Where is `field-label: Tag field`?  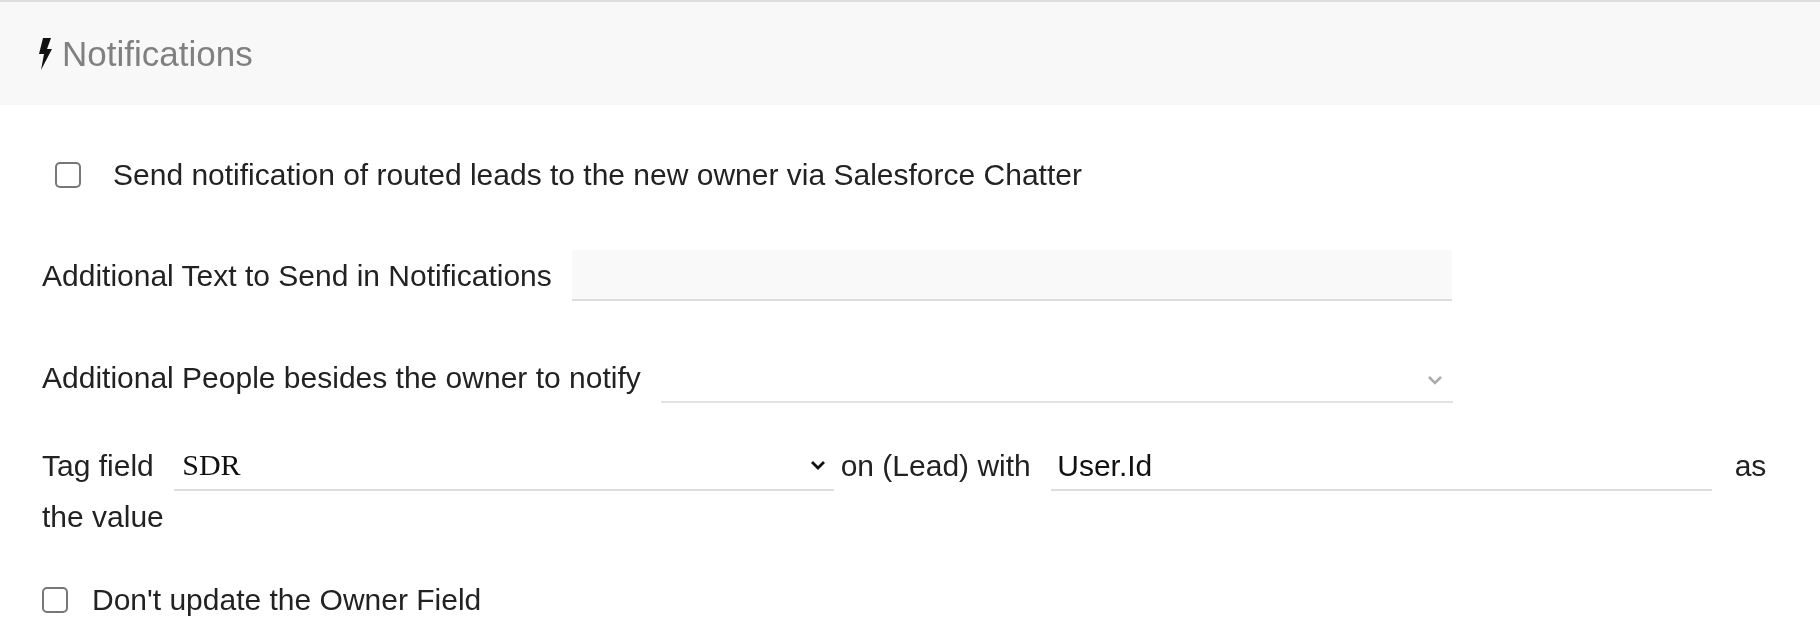 field-label: Tag field is located at coordinates (98, 466).